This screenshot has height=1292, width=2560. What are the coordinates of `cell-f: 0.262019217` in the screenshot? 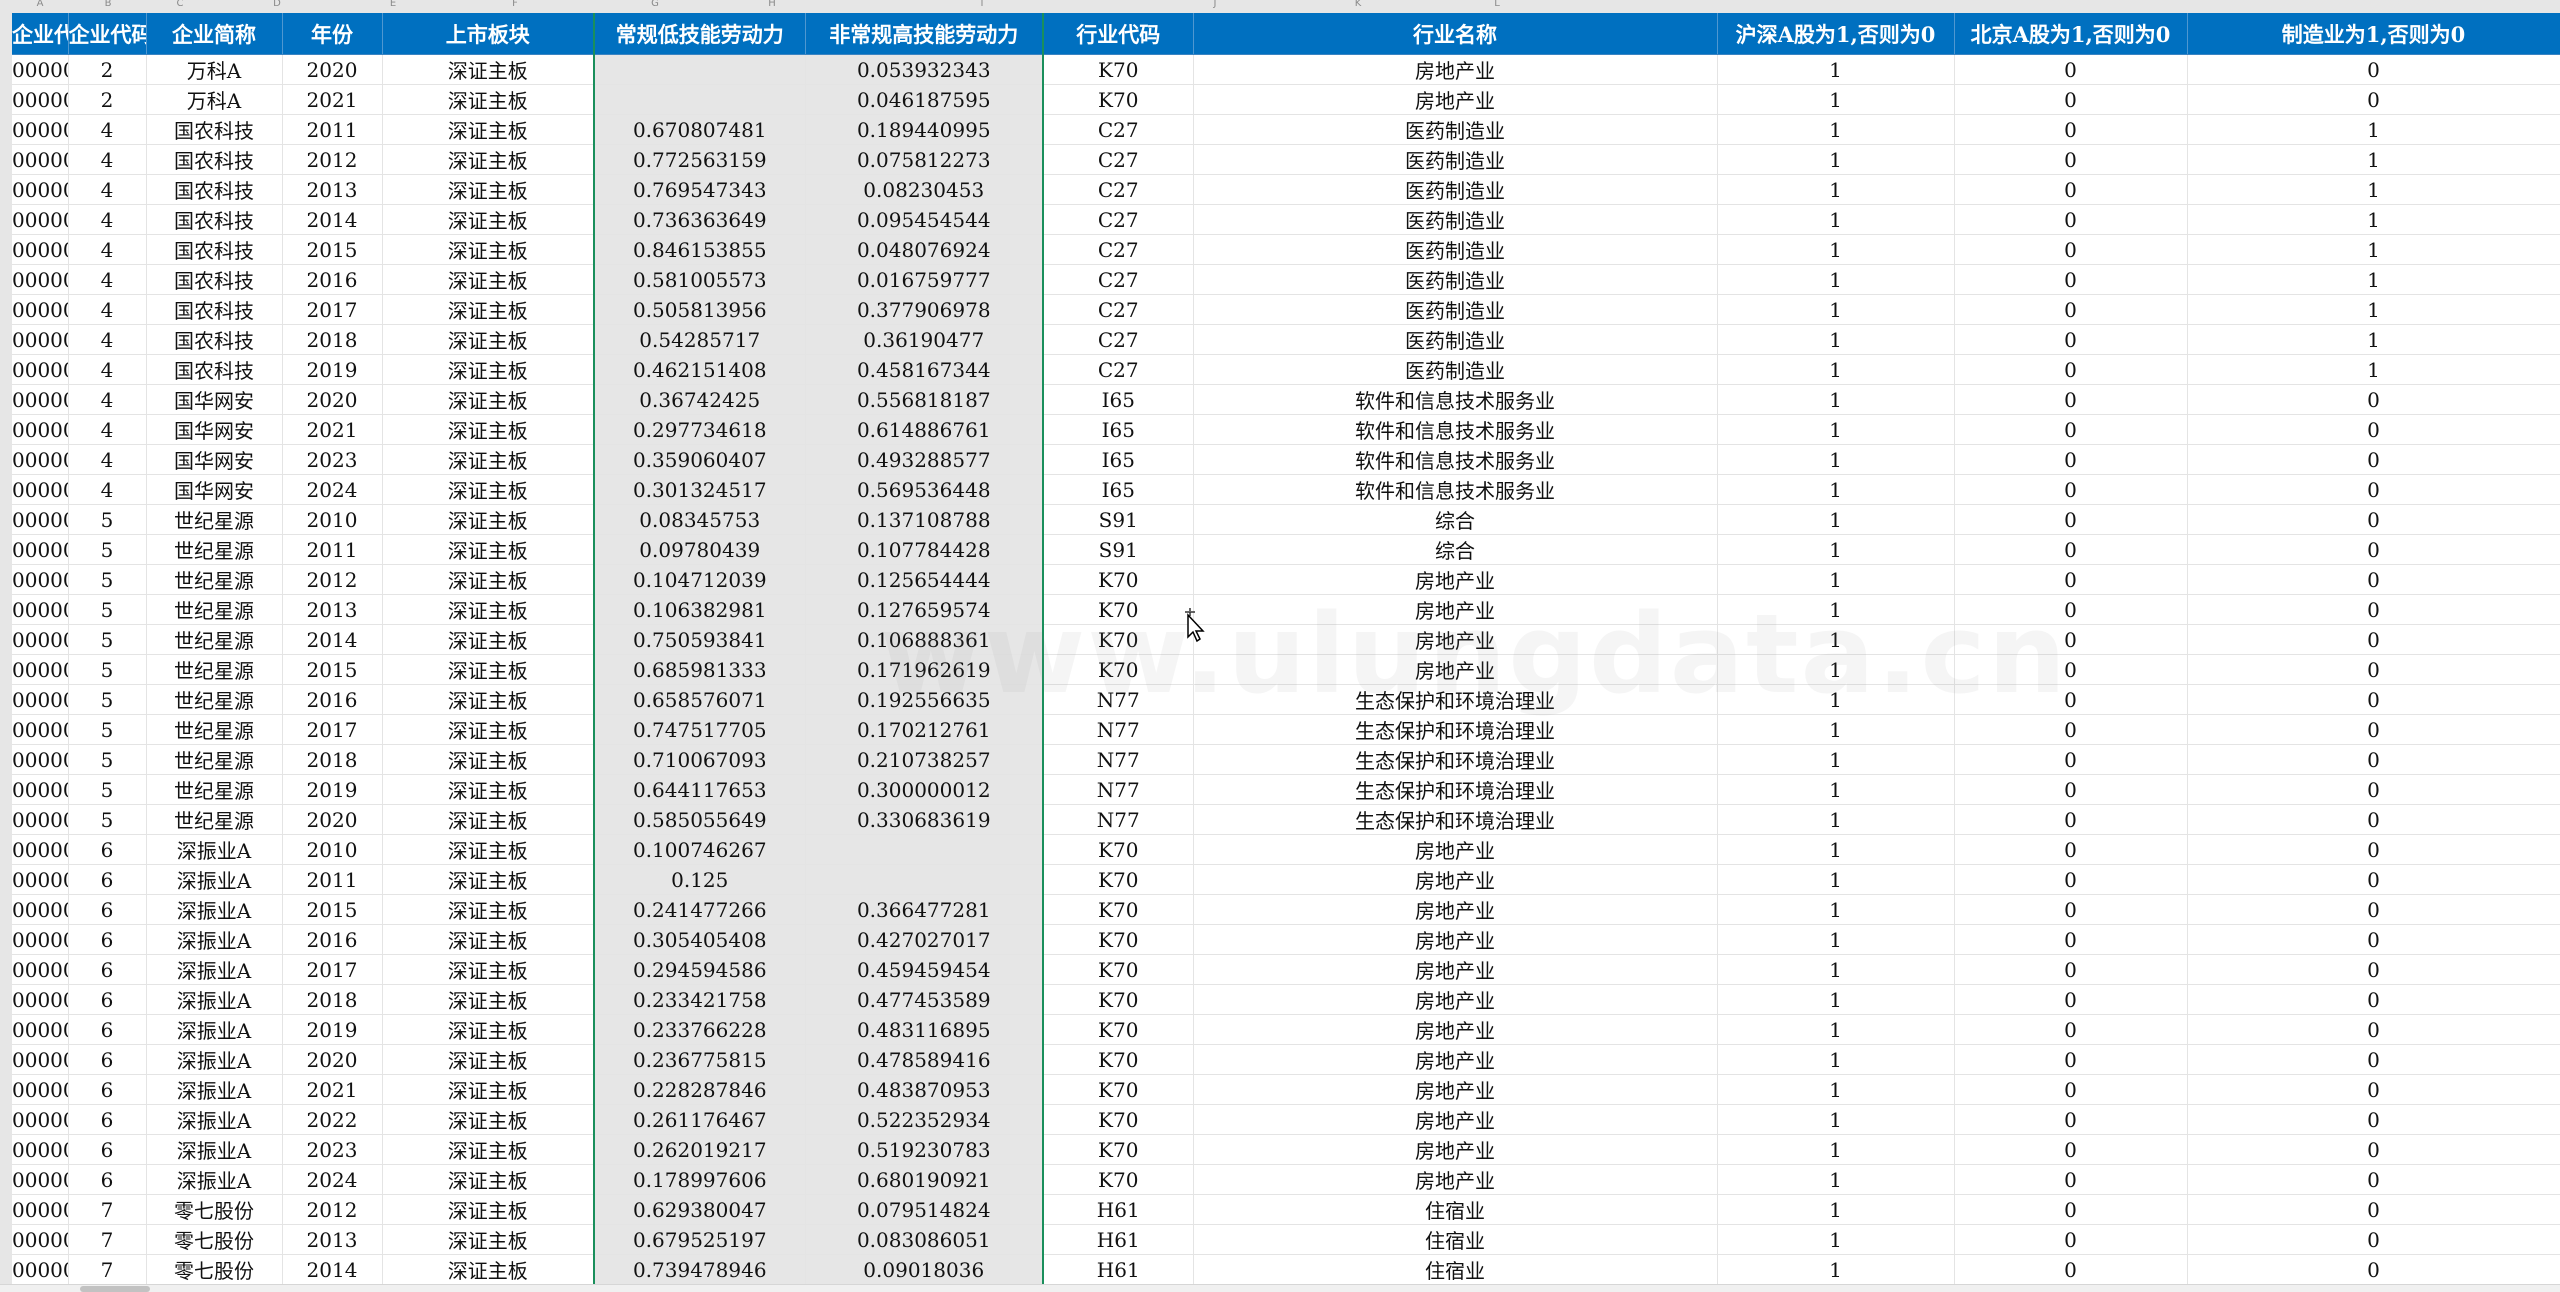 It's located at (699, 1149).